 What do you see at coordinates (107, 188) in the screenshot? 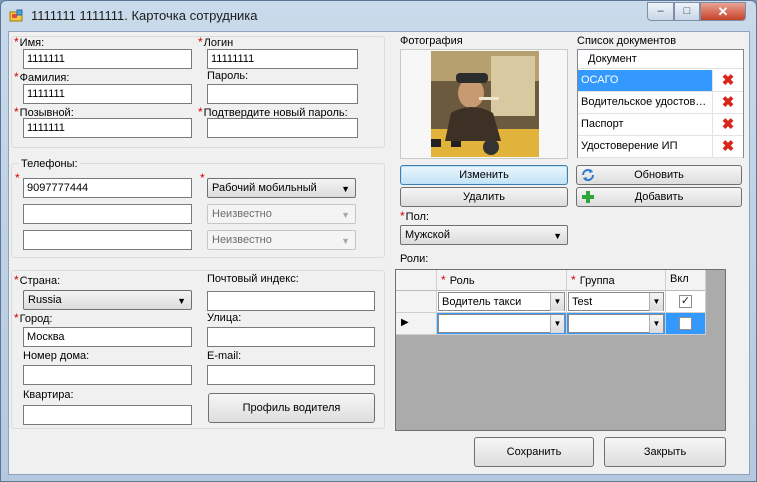
I see `phone-number-input-1: 9097777444` at bounding box center [107, 188].